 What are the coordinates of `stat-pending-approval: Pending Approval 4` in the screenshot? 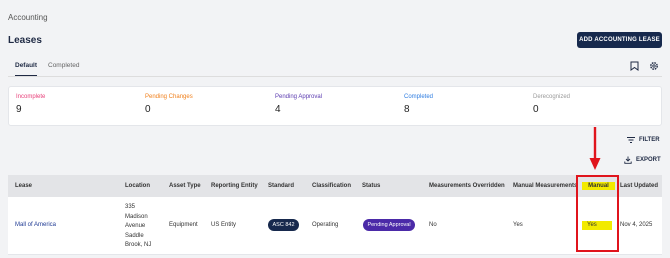 It's located at (298, 104).